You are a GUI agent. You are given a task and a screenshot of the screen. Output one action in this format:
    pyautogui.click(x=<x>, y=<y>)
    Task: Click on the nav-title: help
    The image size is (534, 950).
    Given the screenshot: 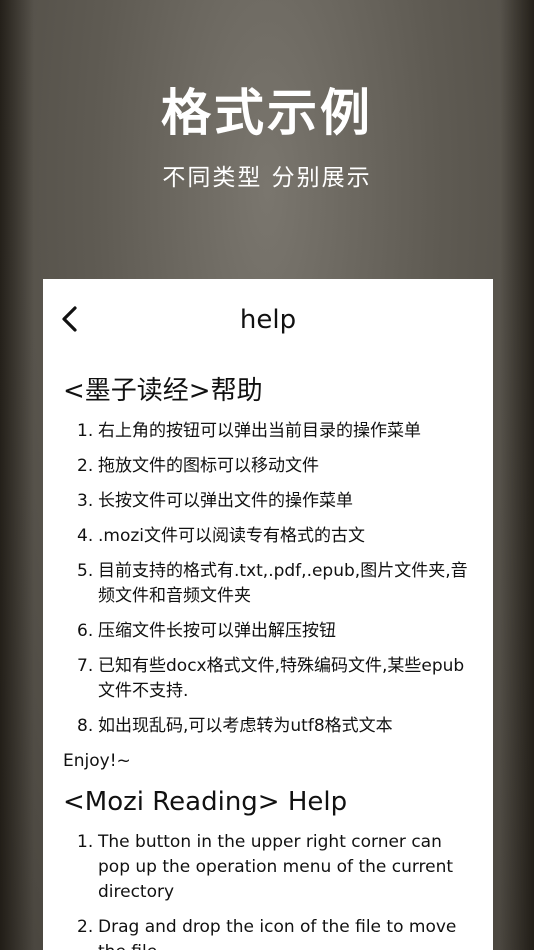 What is the action you would take?
    pyautogui.click(x=268, y=320)
    